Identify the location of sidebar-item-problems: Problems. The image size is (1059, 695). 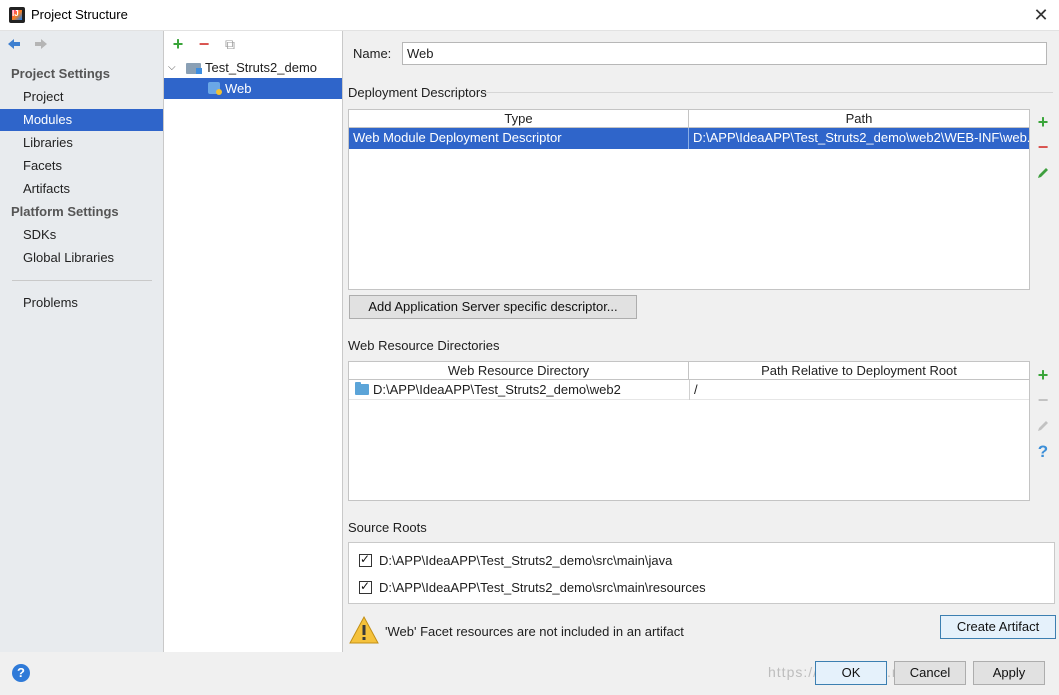
(81, 303).